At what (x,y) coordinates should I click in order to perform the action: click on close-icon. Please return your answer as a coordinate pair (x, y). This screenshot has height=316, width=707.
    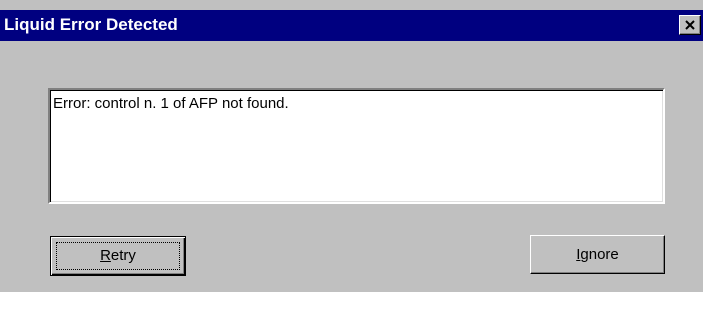
    Looking at the image, I should click on (690, 25).